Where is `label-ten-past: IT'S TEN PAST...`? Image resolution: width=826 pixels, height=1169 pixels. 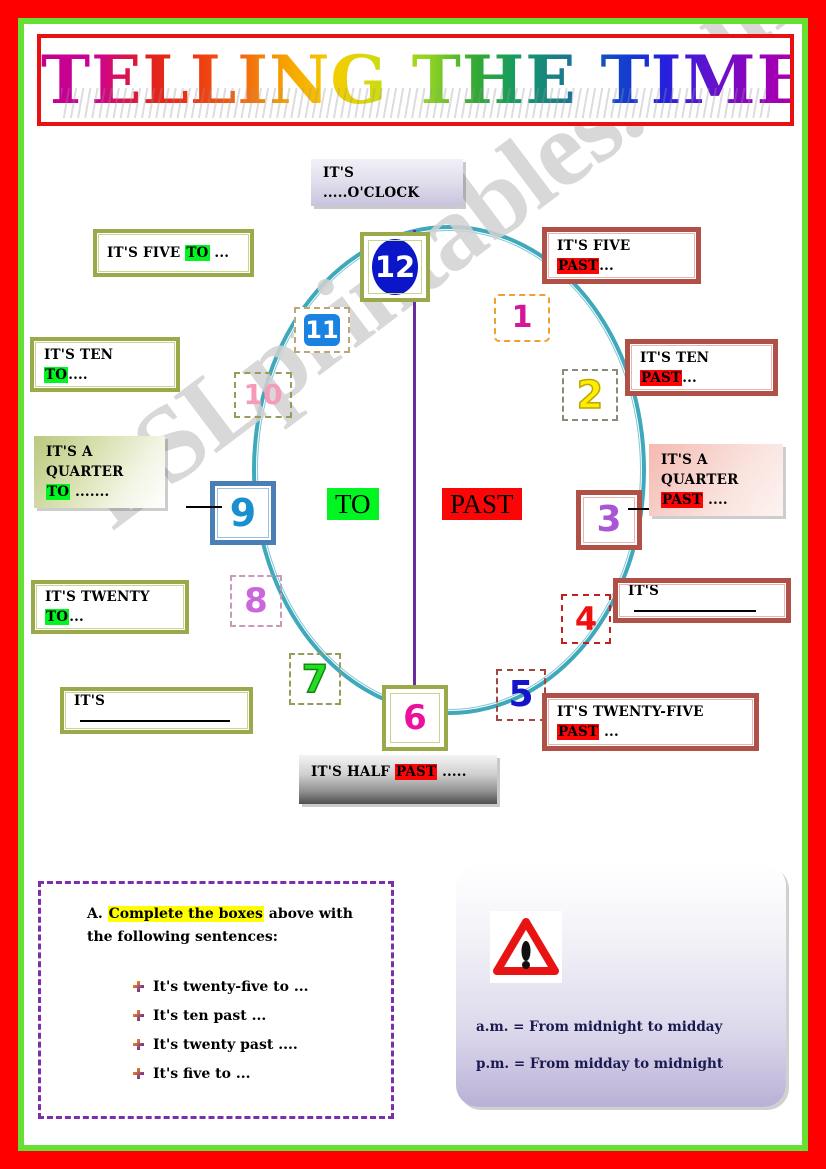
label-ten-past: IT'S TEN PAST... is located at coordinates (701, 367).